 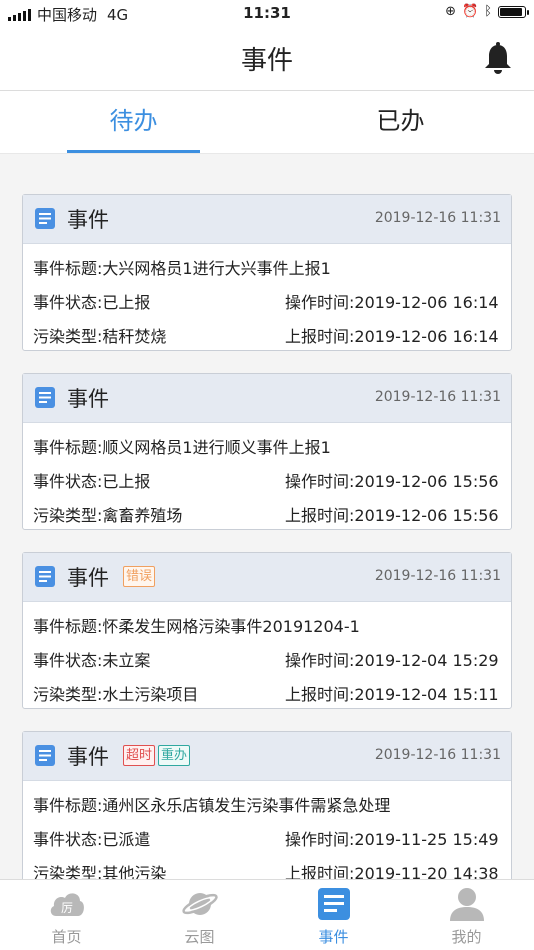 I want to click on tab-done: 已办, so click(x=400, y=122).